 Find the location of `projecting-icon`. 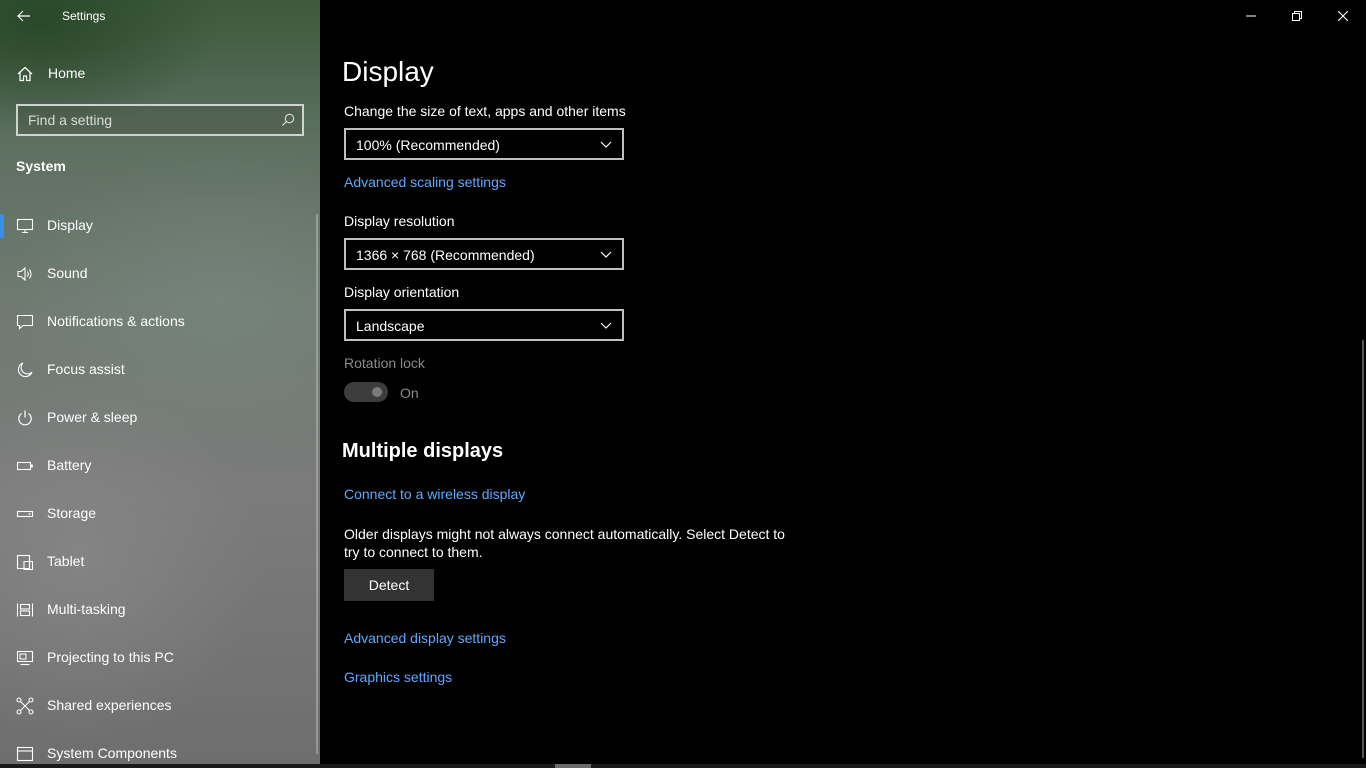

projecting-icon is located at coordinates (25, 658).